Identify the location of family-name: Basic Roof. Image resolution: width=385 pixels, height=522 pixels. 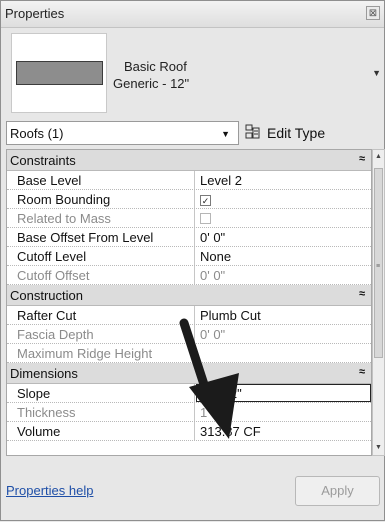
(155, 66).